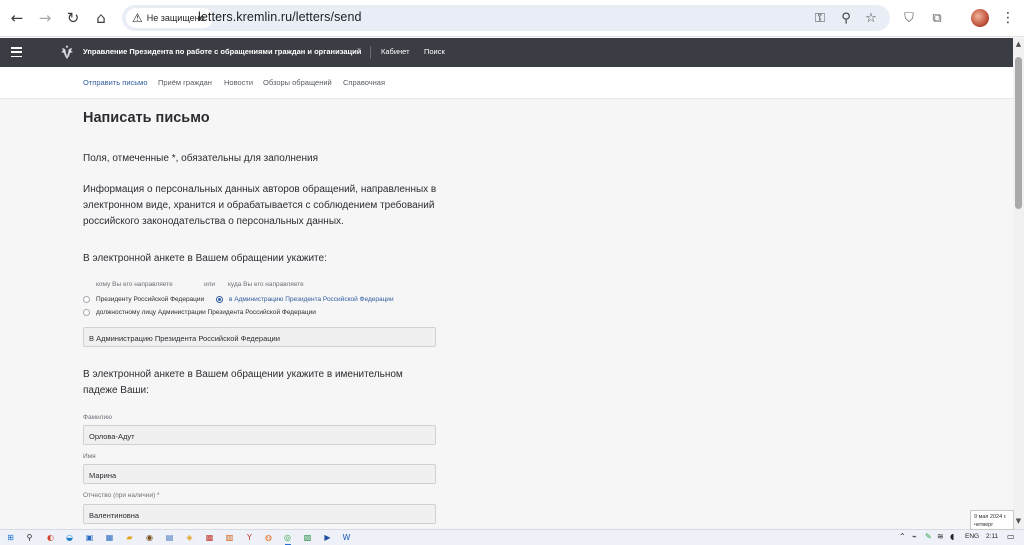 This screenshot has width=1024, height=545. I want to click on tray-expand-icon: ⌃, so click(902, 536).